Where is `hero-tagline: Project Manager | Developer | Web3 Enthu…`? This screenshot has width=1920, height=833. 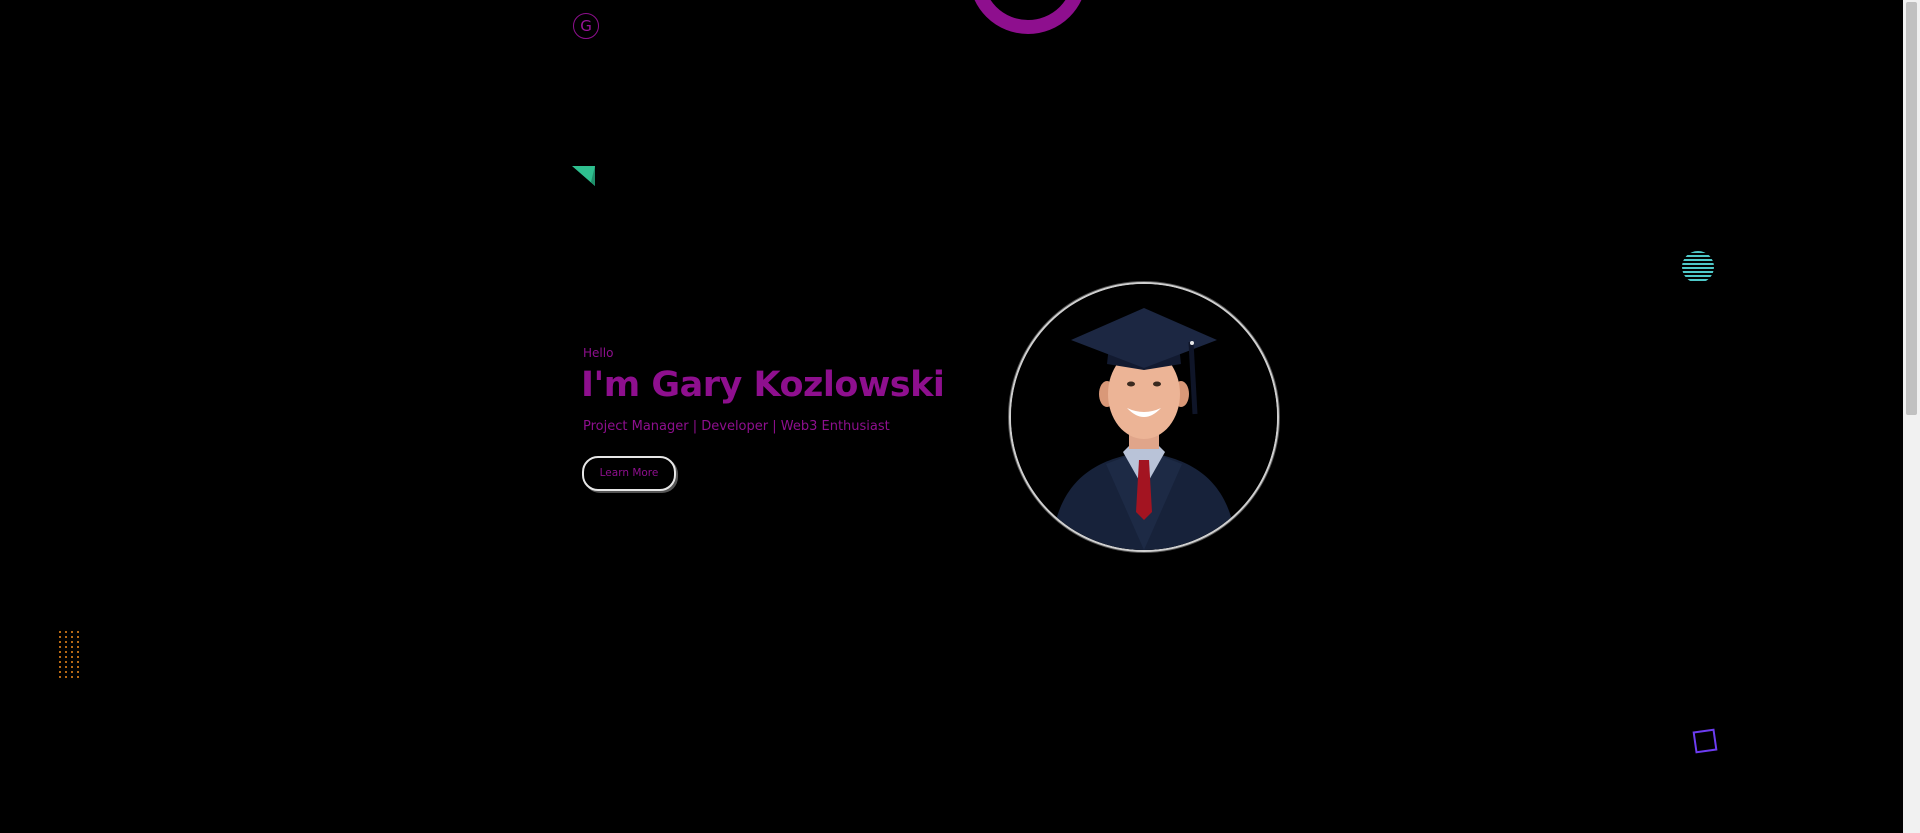
hero-tagline: Project Manager | Developer | Web3 Enthu… is located at coordinates (736, 426).